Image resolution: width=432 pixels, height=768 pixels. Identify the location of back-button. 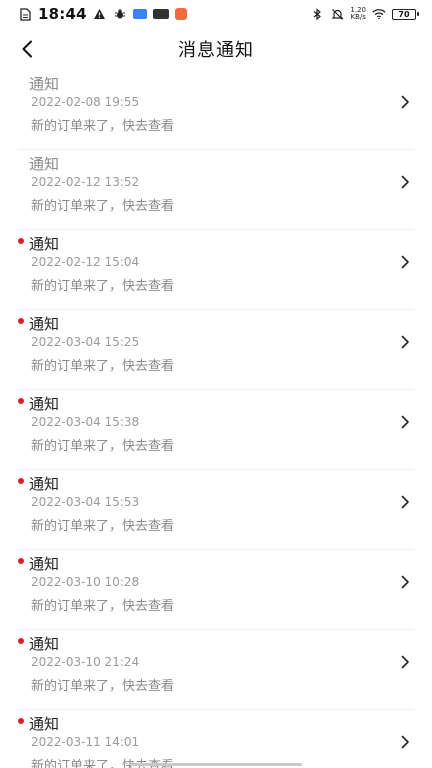
(27, 49).